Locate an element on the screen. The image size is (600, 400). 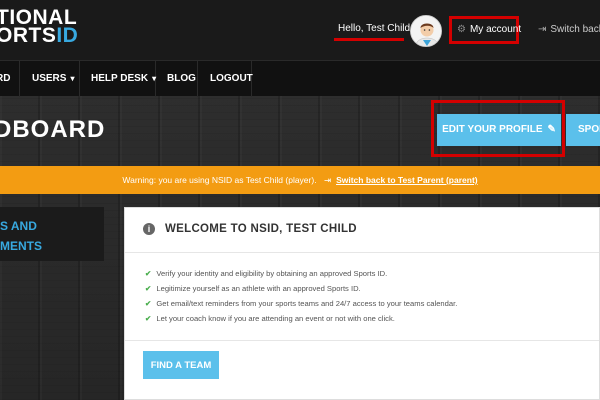
nav-item-users: USERS ▾ is located at coordinates (50, 79).